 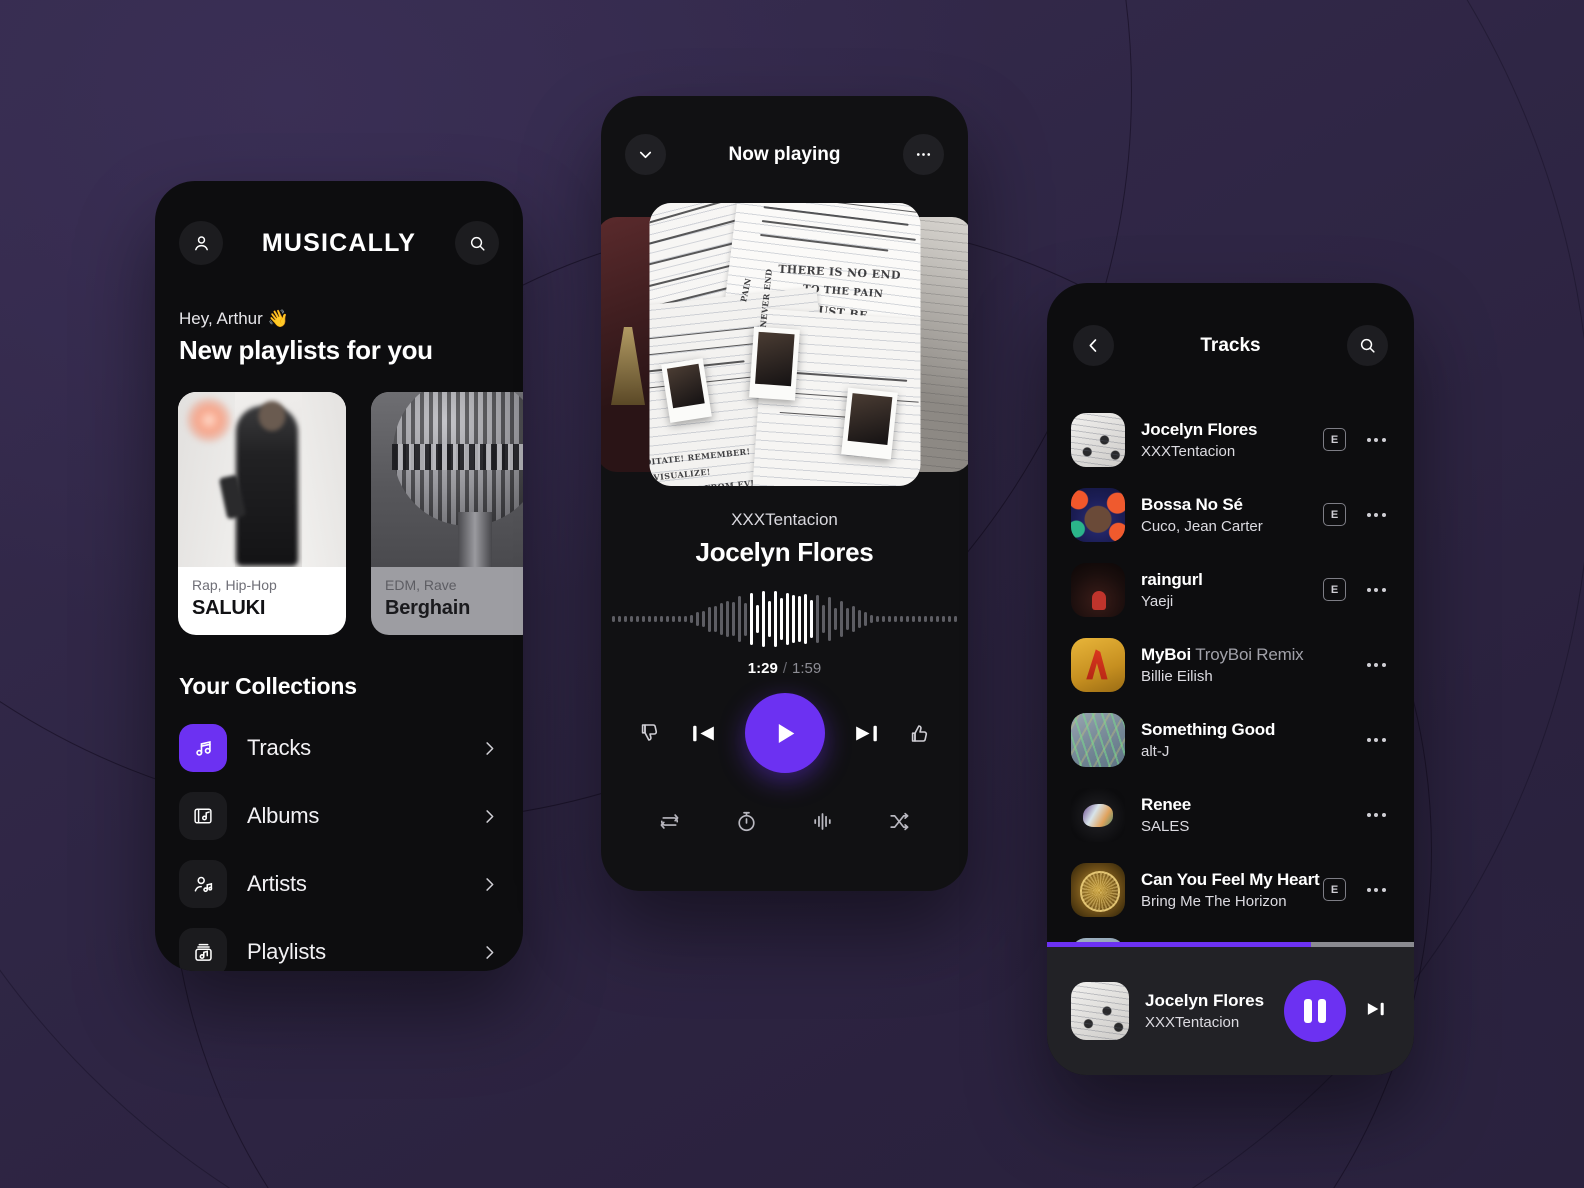 What do you see at coordinates (279, 747) in the screenshot?
I see `collection-label: Tracks` at bounding box center [279, 747].